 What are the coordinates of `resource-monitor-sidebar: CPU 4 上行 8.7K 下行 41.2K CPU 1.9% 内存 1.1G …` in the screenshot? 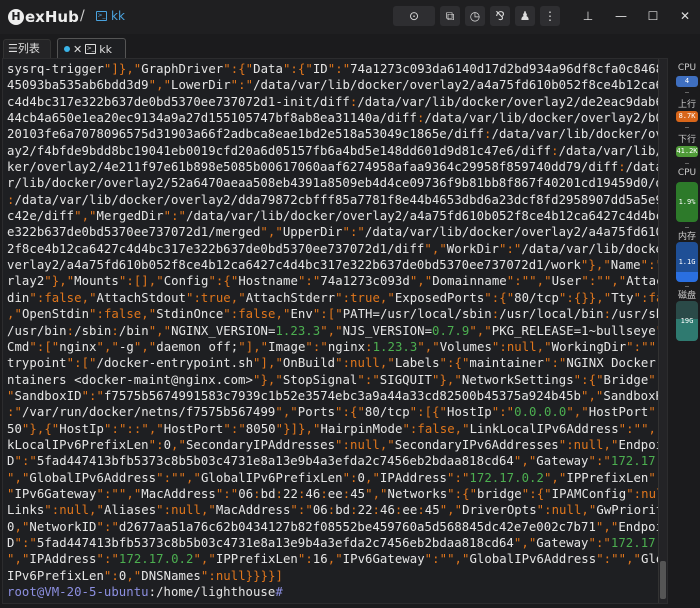 It's located at (687, 322).